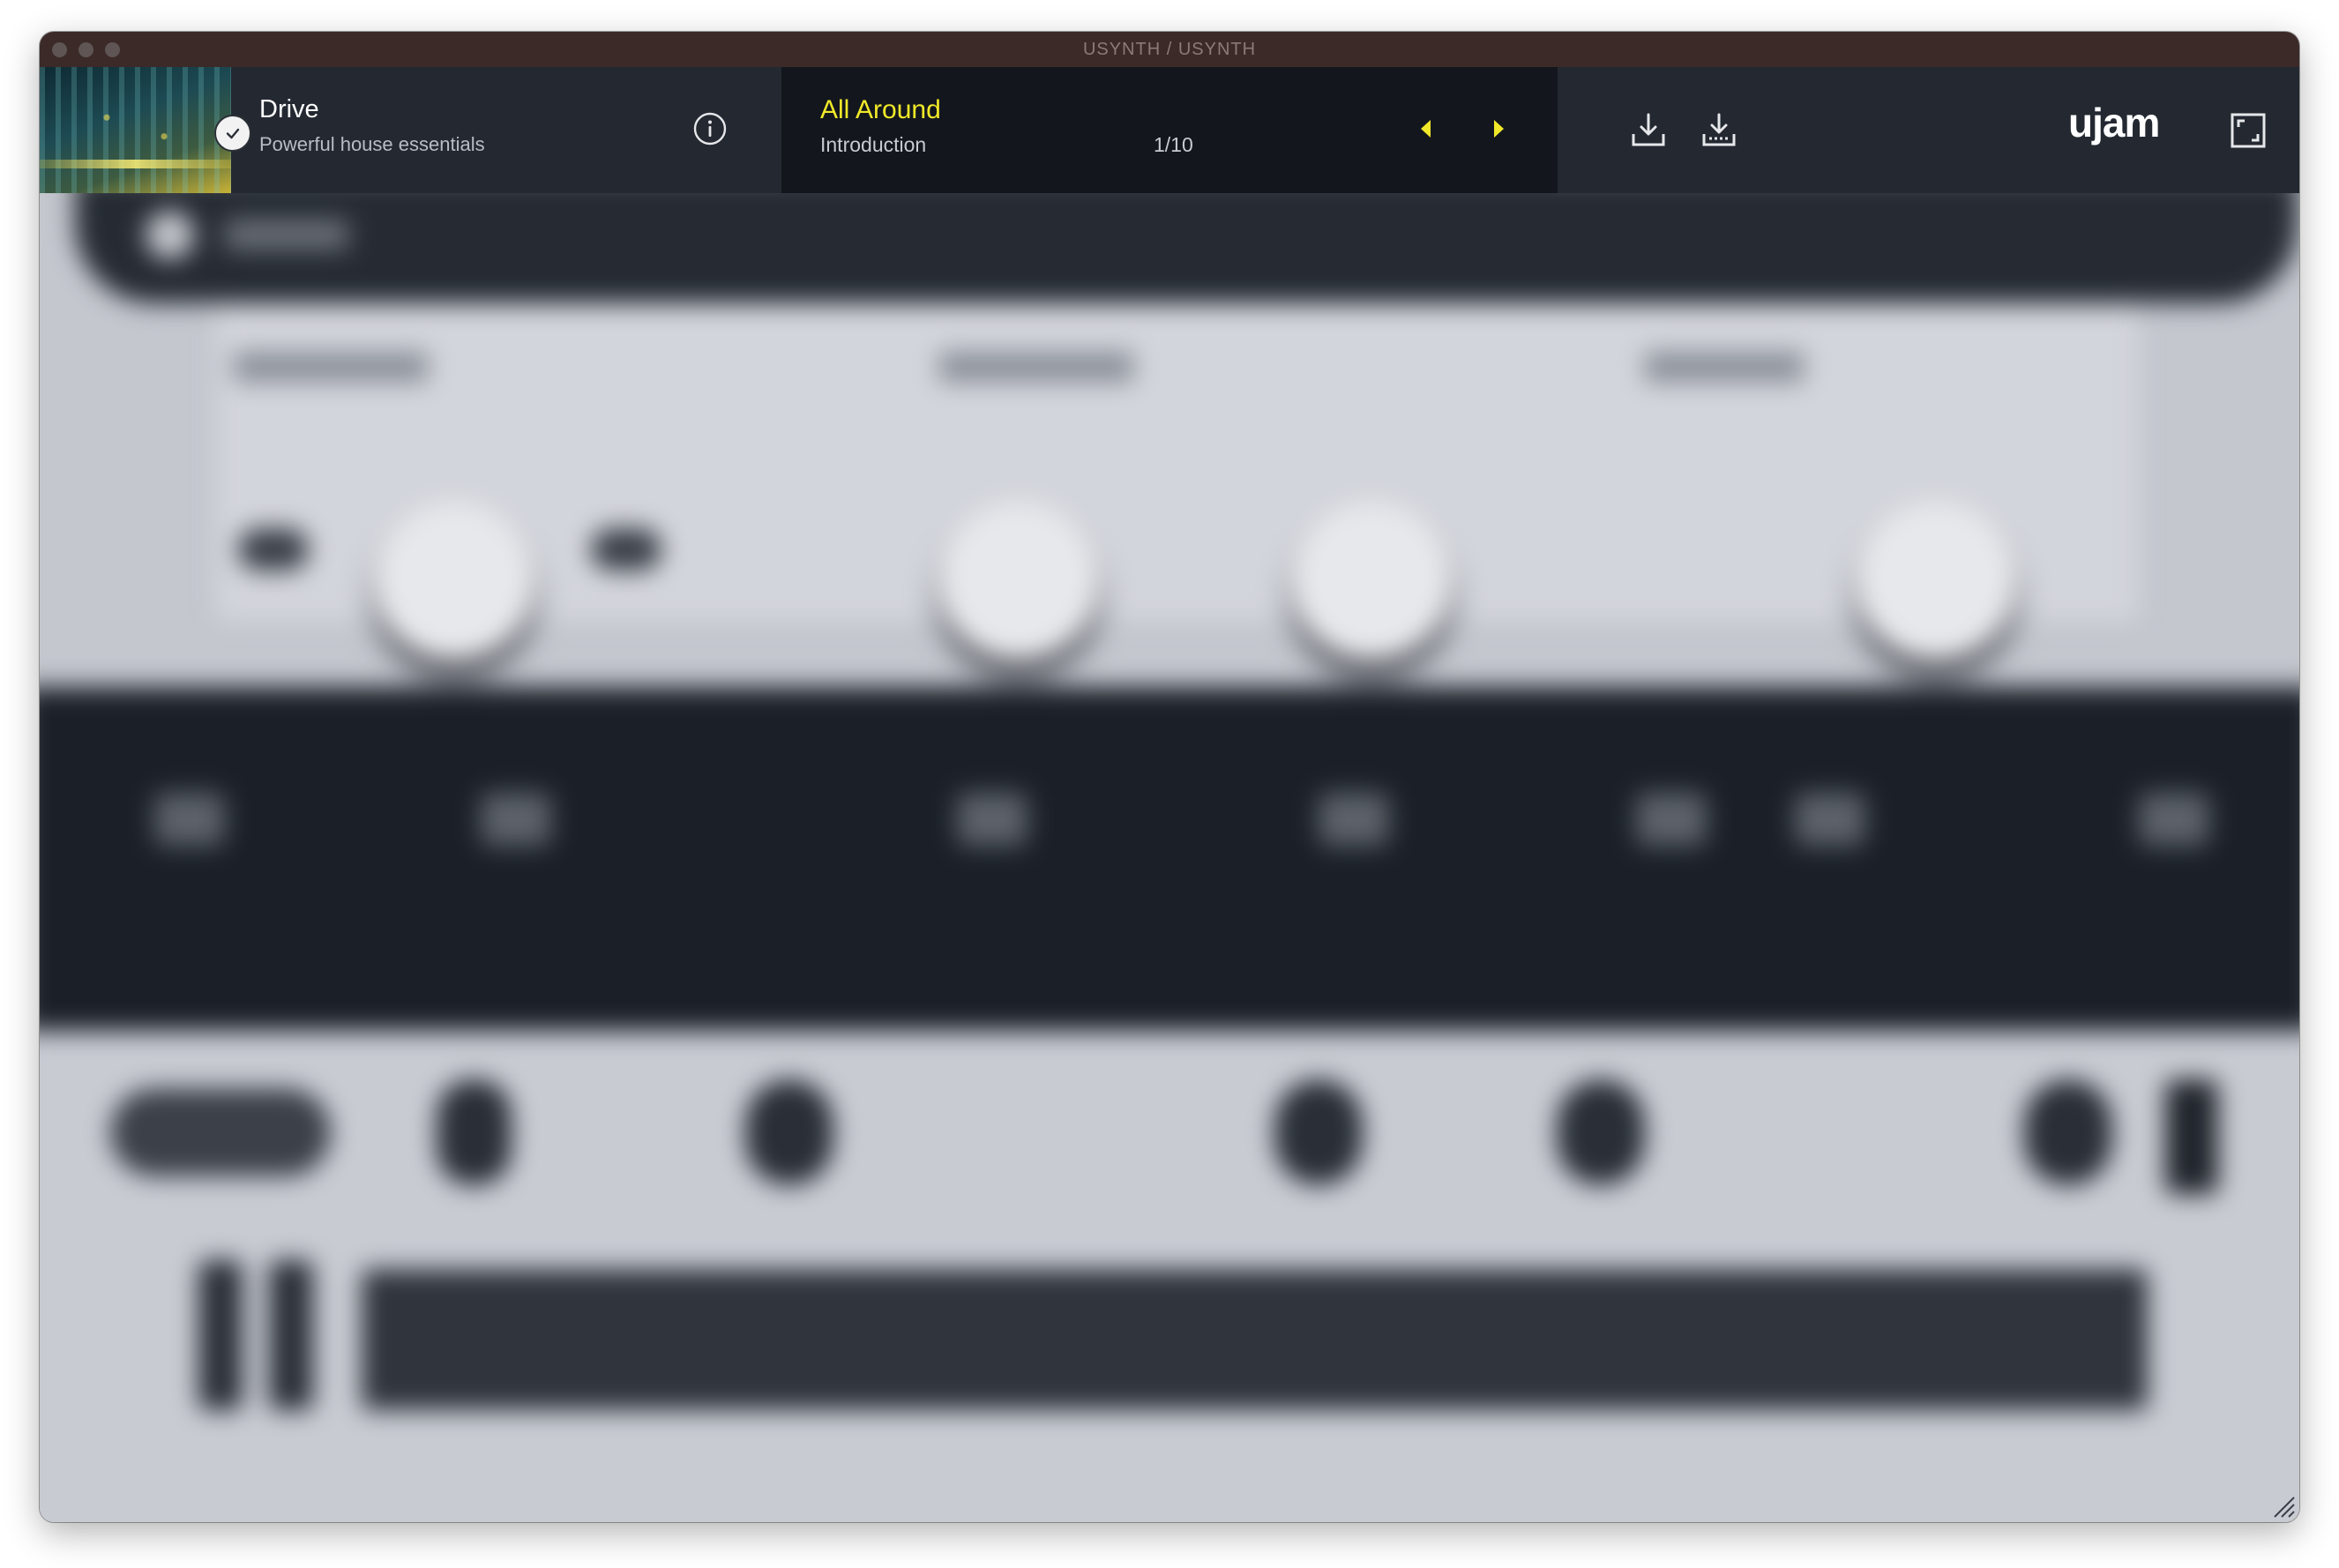  What do you see at coordinates (135, 130) in the screenshot?
I see `preset-artwork` at bounding box center [135, 130].